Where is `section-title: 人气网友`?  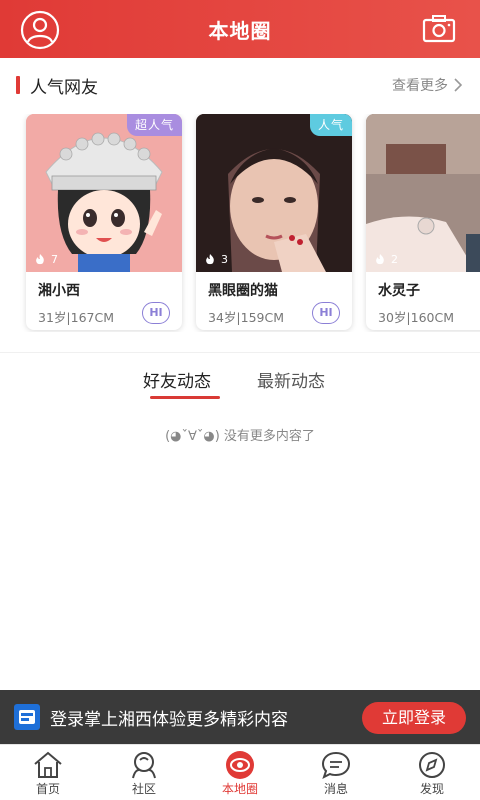
section-title: 人气网友 is located at coordinates (64, 87).